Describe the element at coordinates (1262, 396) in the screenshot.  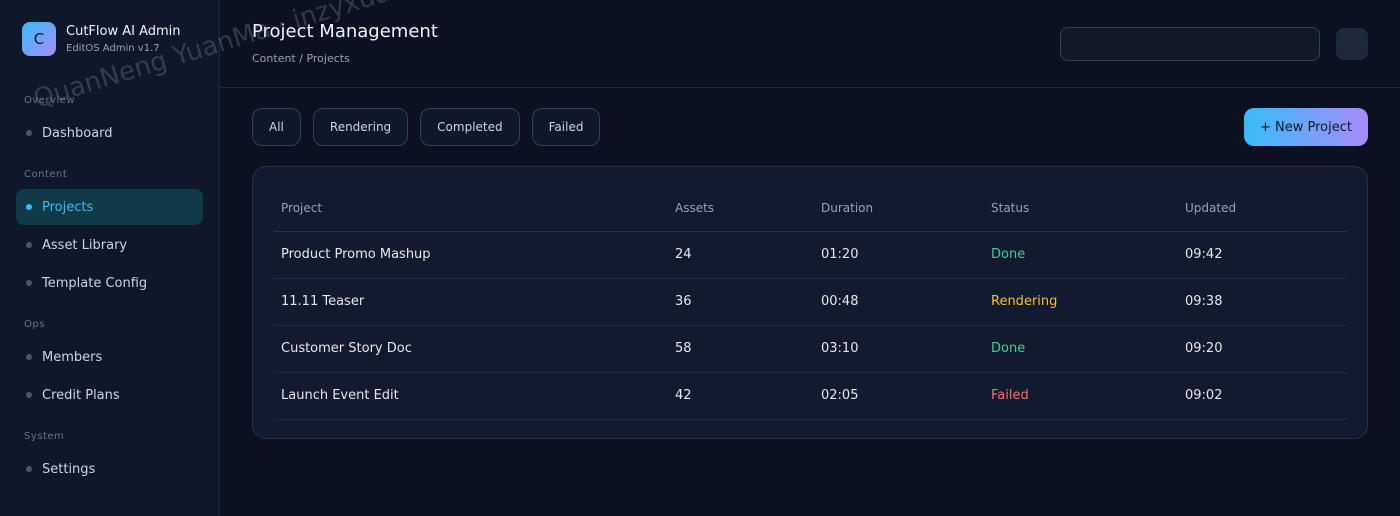
I see `cell-updated: 09:02` at that location.